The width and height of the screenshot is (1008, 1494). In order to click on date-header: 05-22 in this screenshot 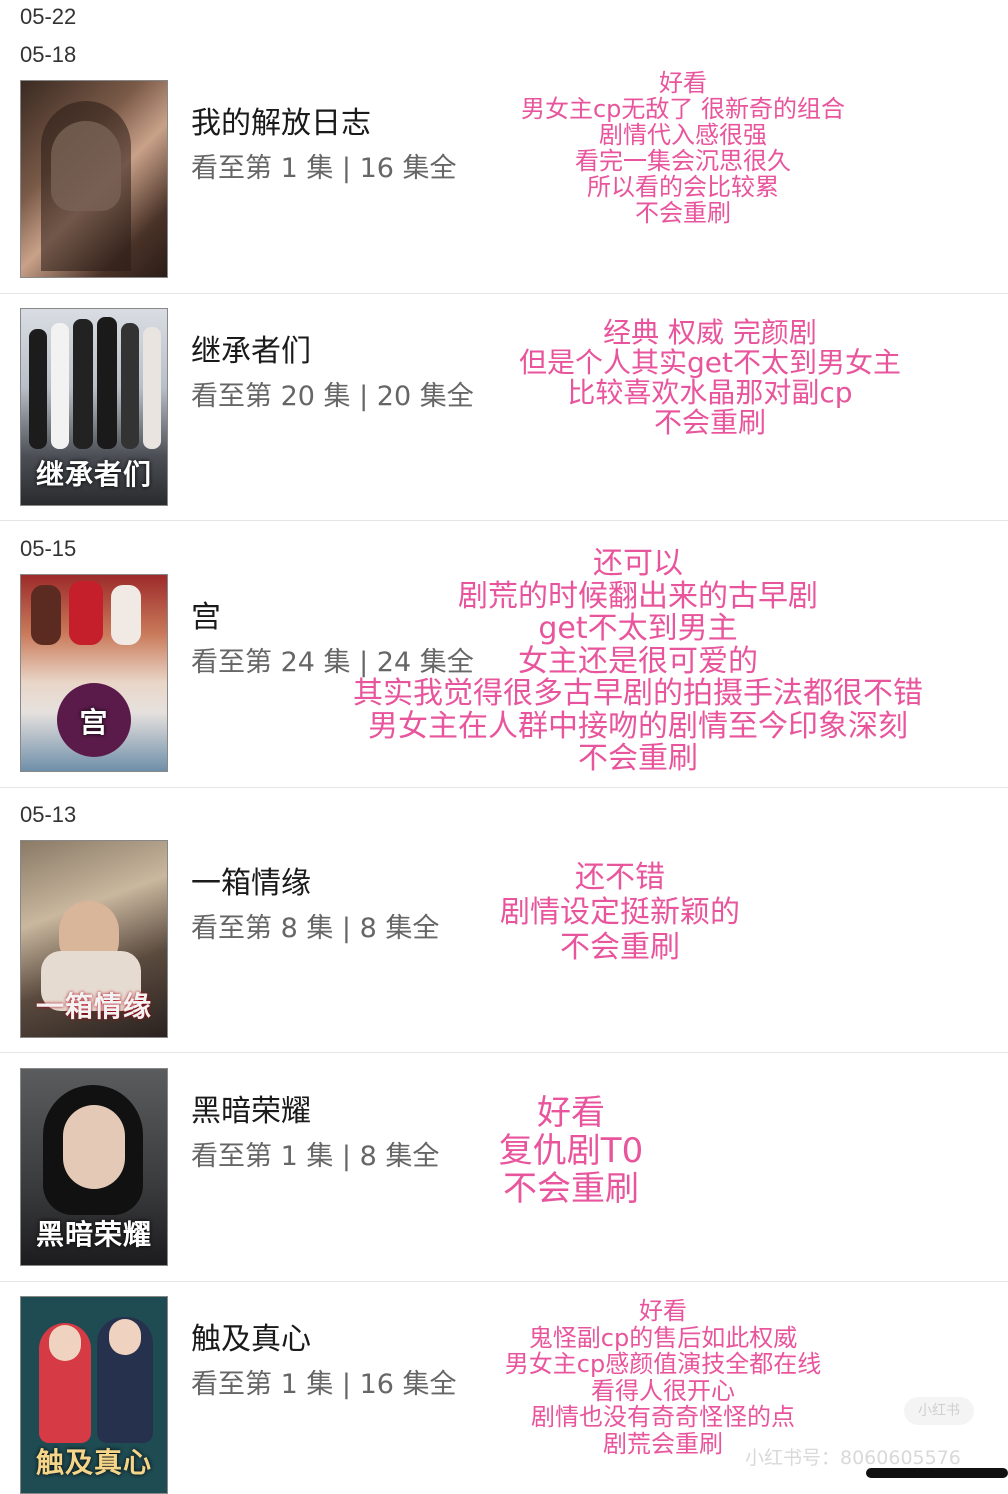, I will do `click(48, 16)`.